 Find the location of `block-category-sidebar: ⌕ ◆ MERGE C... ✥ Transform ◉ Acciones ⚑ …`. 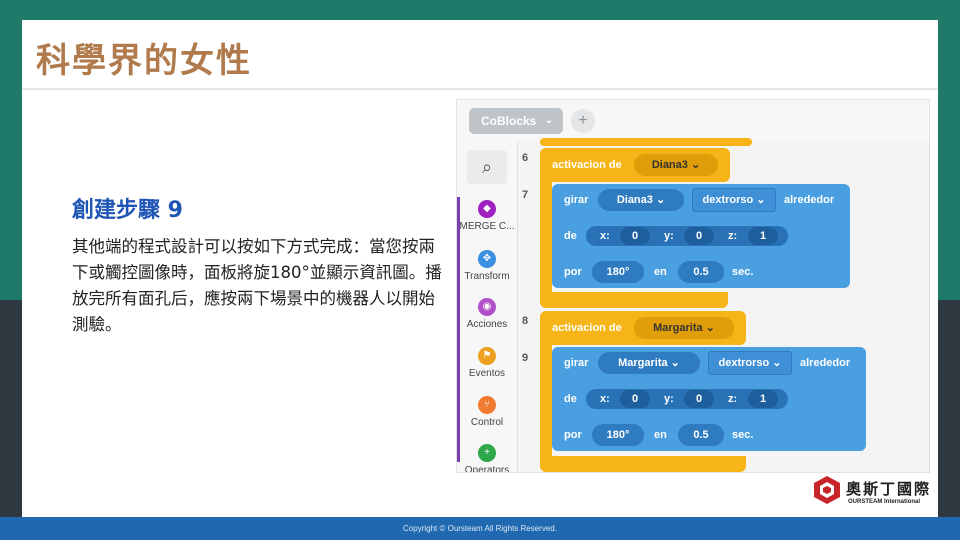

block-category-sidebar: ⌕ ◆ MERGE C... ✥ Transform ◉ Acciones ⚑ … is located at coordinates (487, 307).